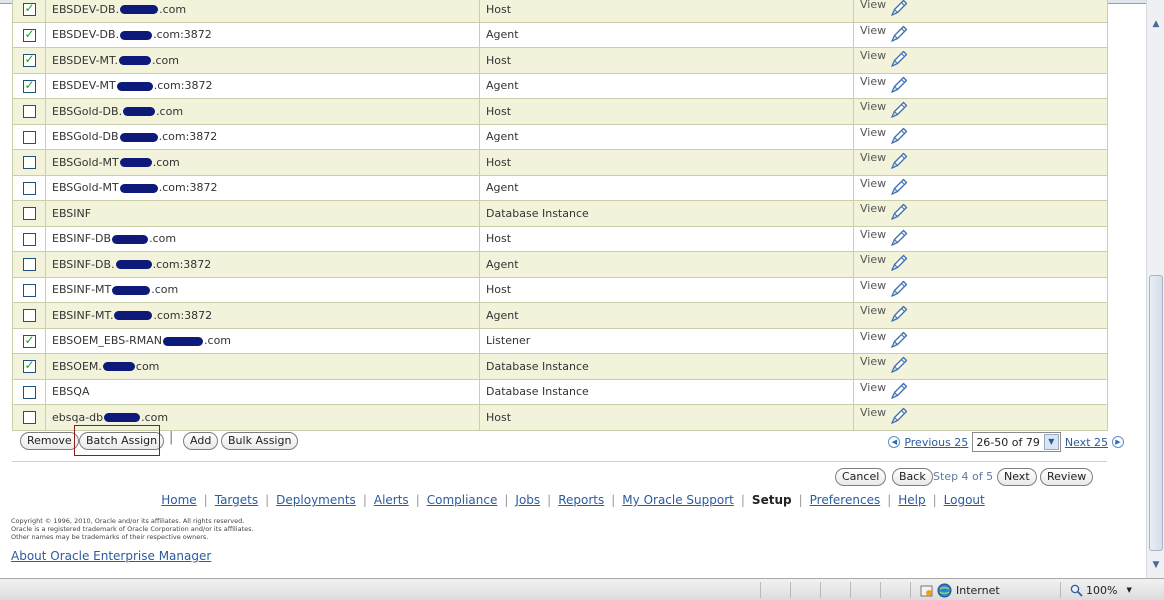 Image resolution: width=1164 pixels, height=600 pixels. Describe the element at coordinates (173, 9) in the screenshot. I see `target-name-suffix: .com` at that location.